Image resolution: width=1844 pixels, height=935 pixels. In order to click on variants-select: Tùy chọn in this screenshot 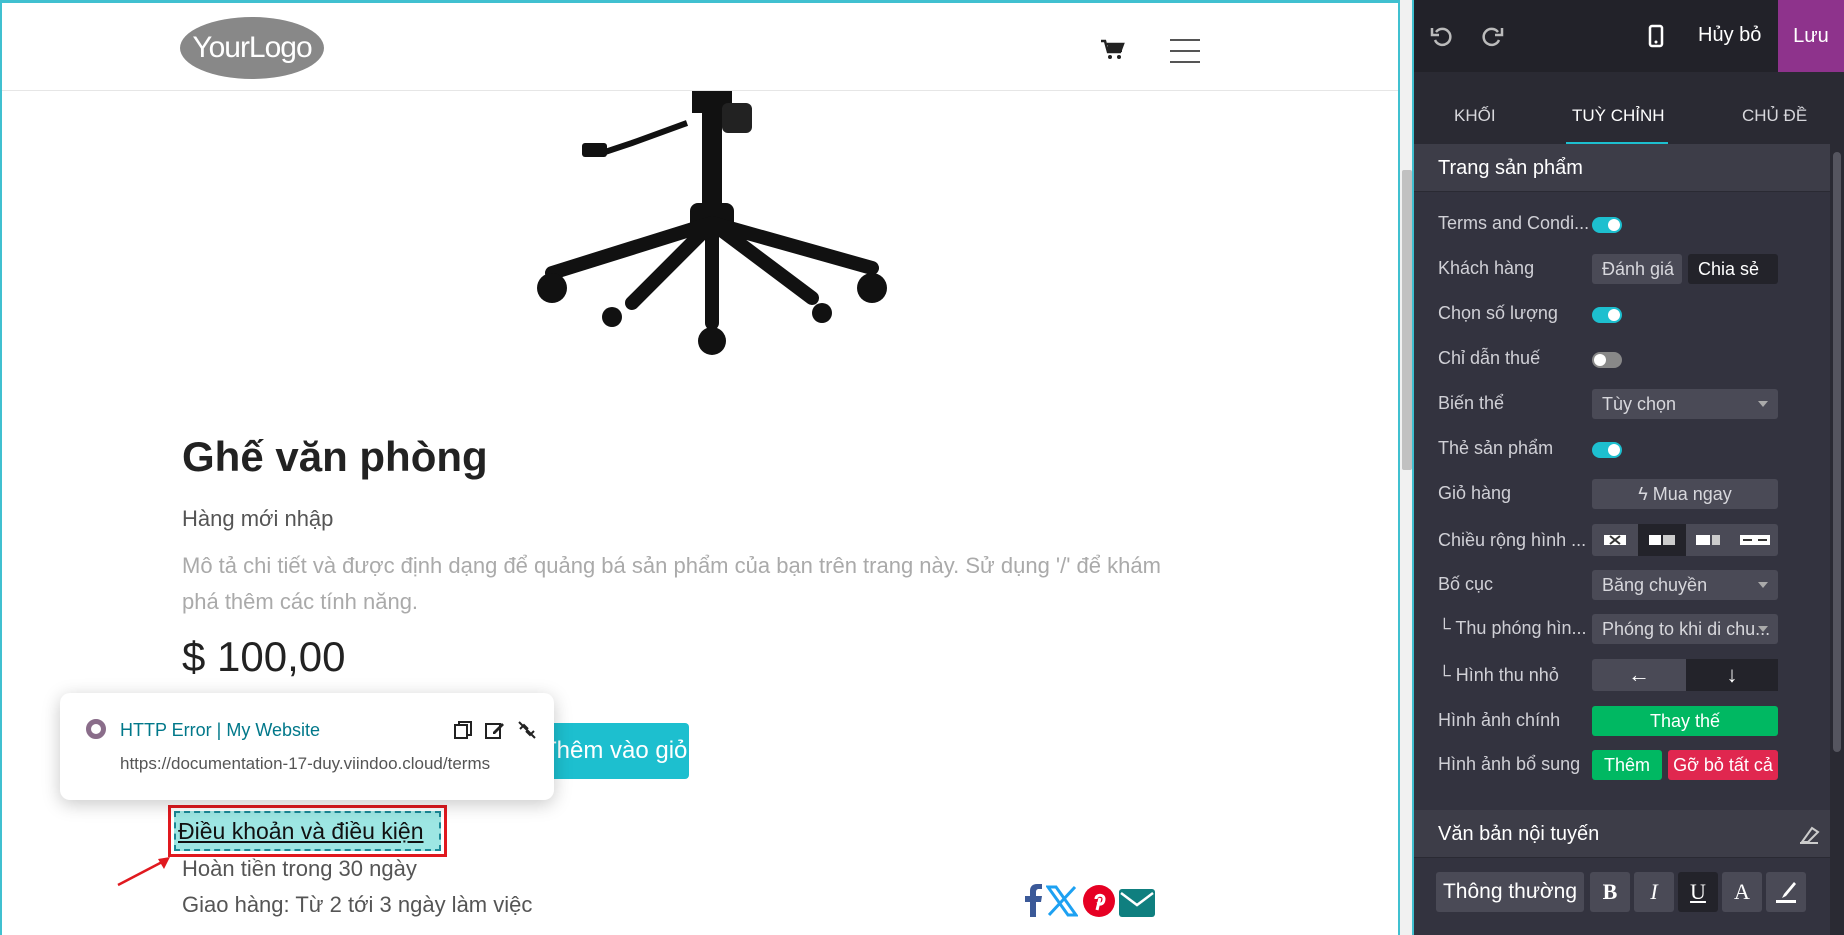, I will do `click(1685, 404)`.